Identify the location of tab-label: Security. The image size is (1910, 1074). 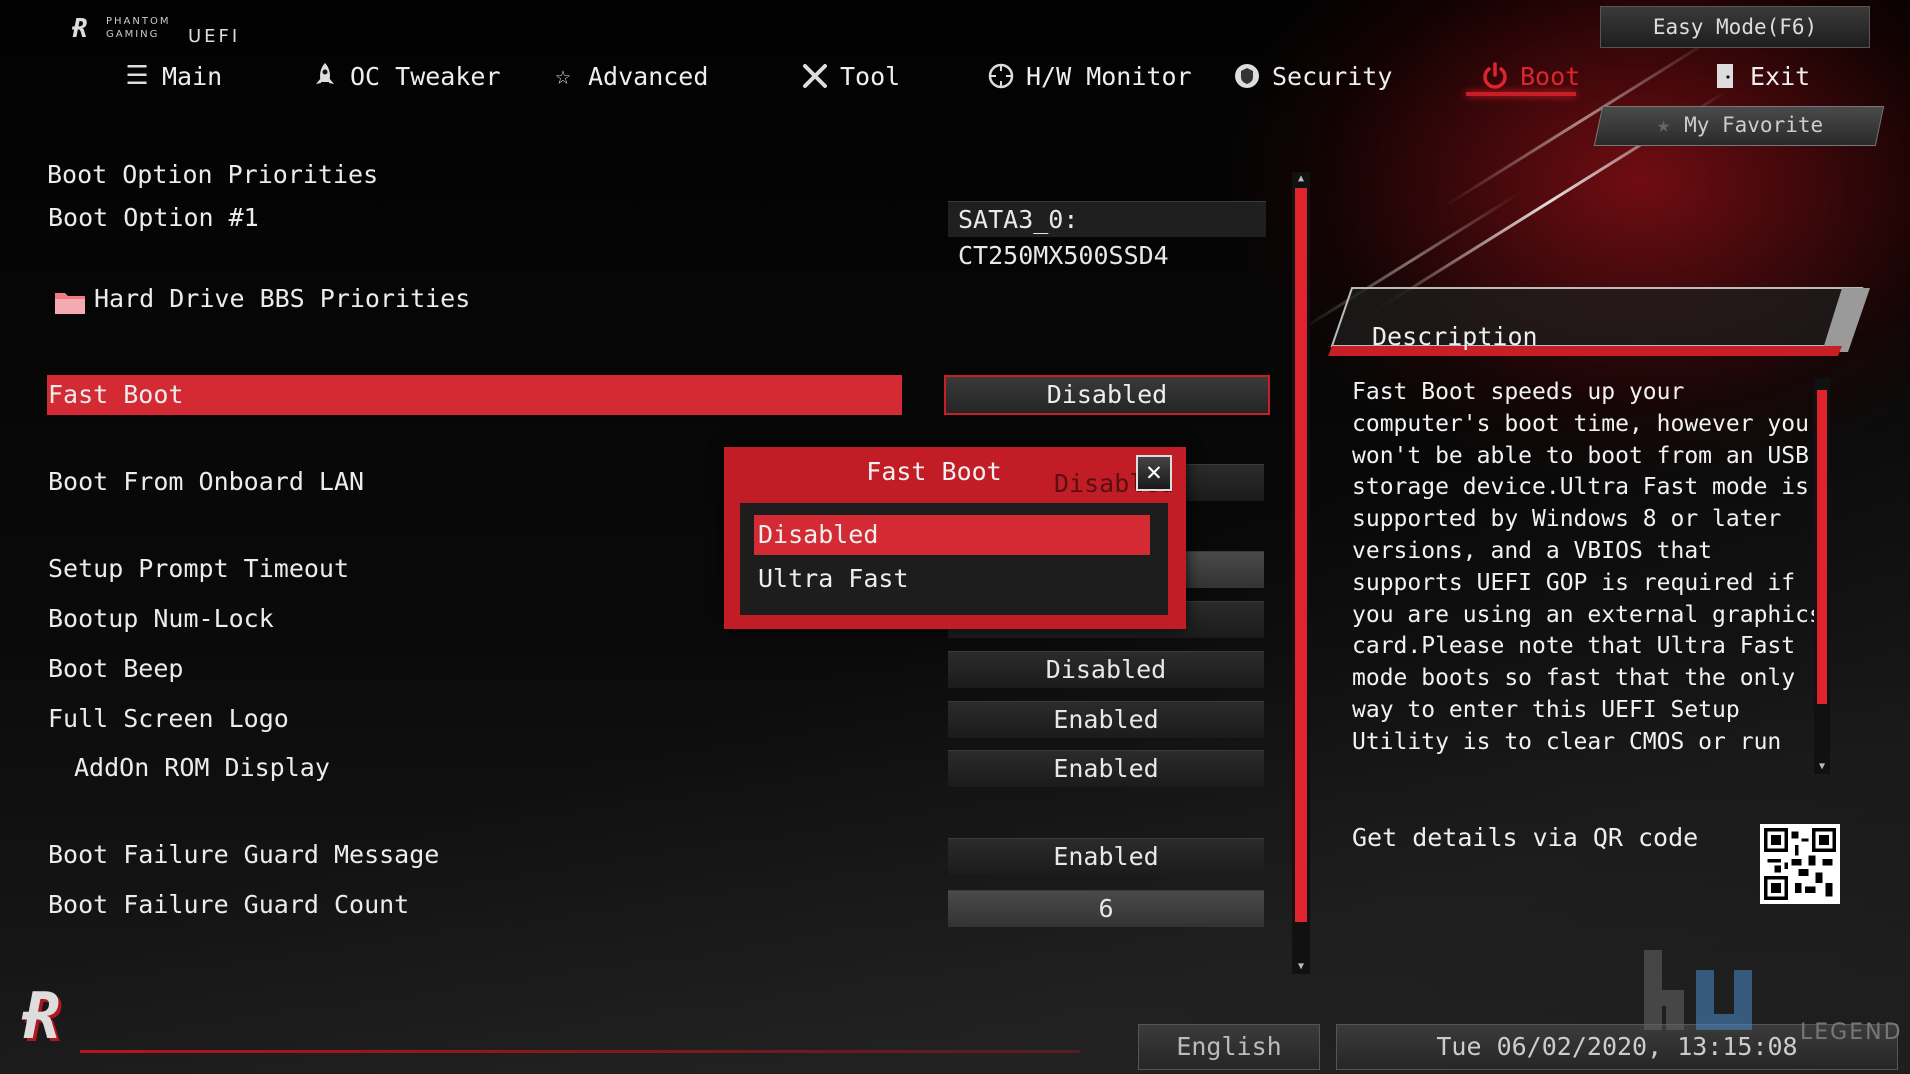
(1332, 76).